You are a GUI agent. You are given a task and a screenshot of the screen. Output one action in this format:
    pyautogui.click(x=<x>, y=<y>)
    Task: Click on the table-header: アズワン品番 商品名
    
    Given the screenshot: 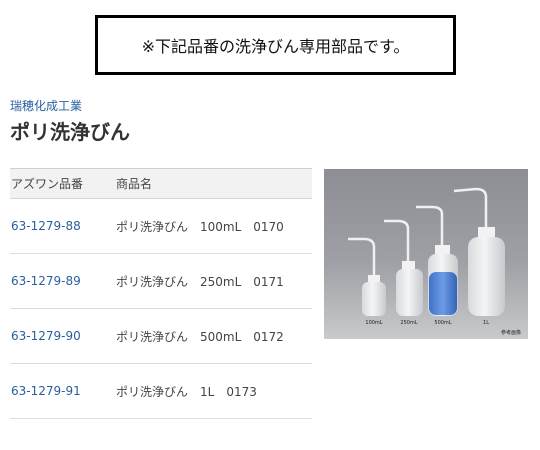 What is the action you would take?
    pyautogui.click(x=161, y=184)
    